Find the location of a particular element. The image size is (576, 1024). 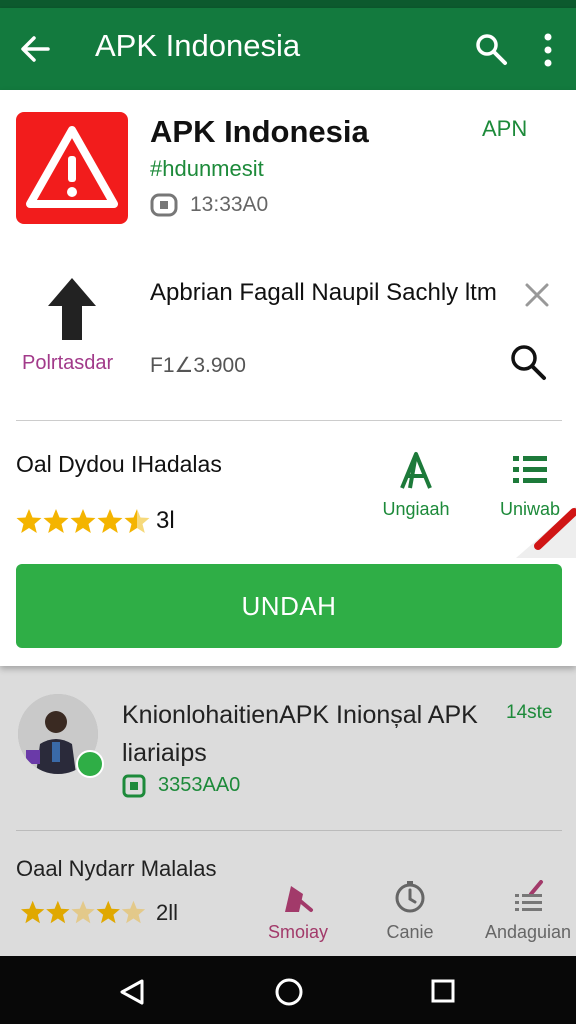

promo-price: F1∠3.900 is located at coordinates (198, 365).